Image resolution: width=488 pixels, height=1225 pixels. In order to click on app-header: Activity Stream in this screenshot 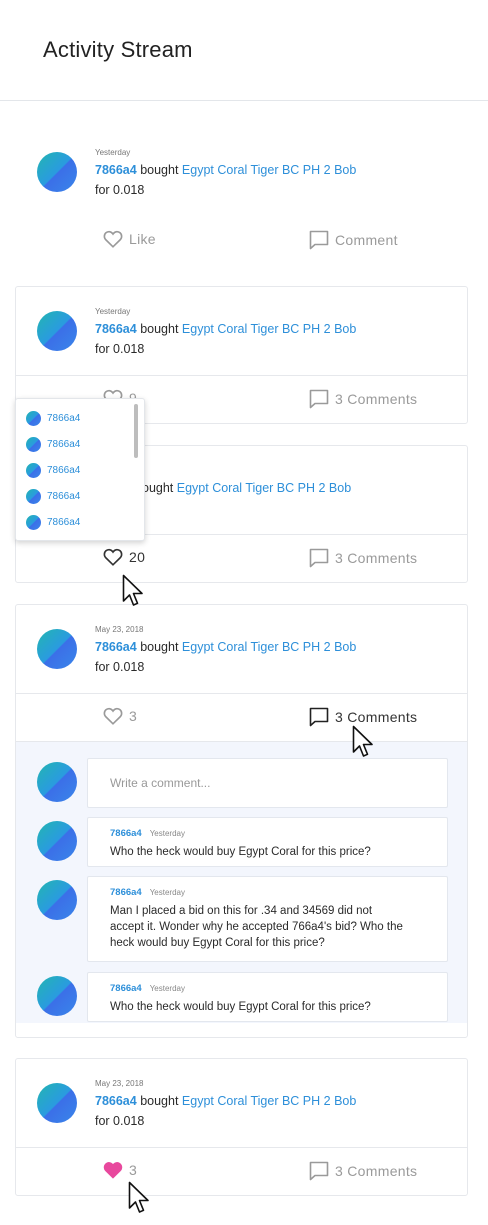, I will do `click(244, 50)`.